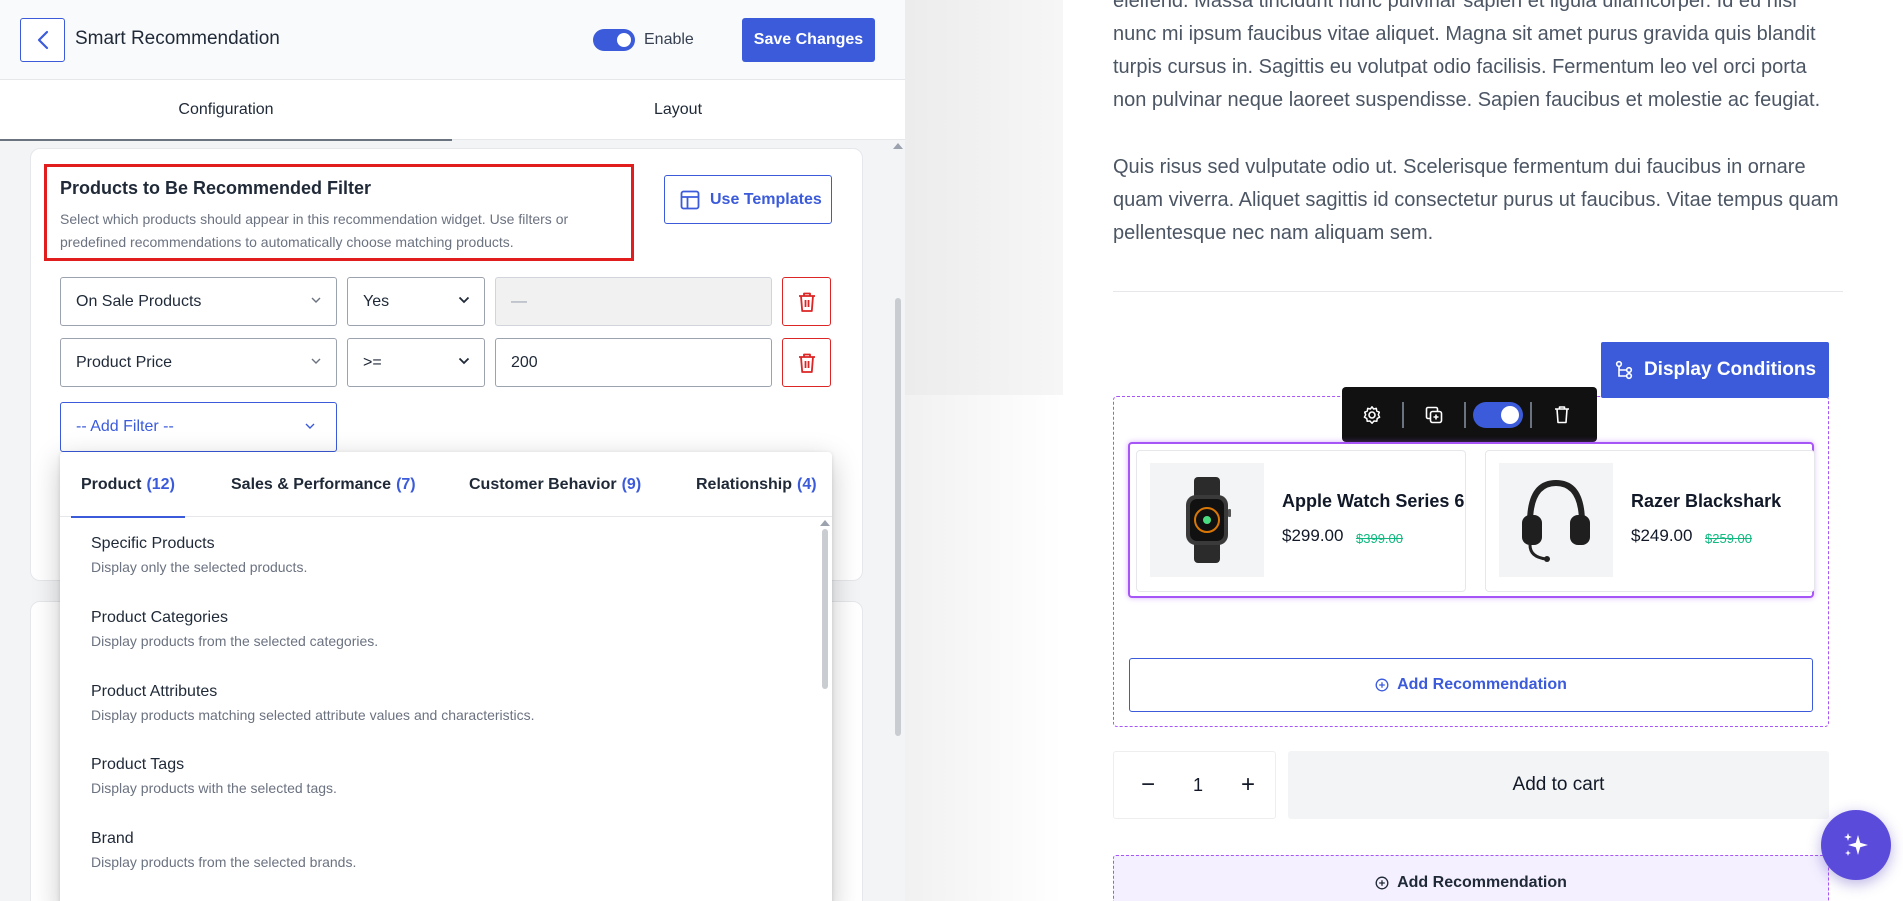 This screenshot has height=901, width=1903. I want to click on smartwatch-image, so click(1207, 520).